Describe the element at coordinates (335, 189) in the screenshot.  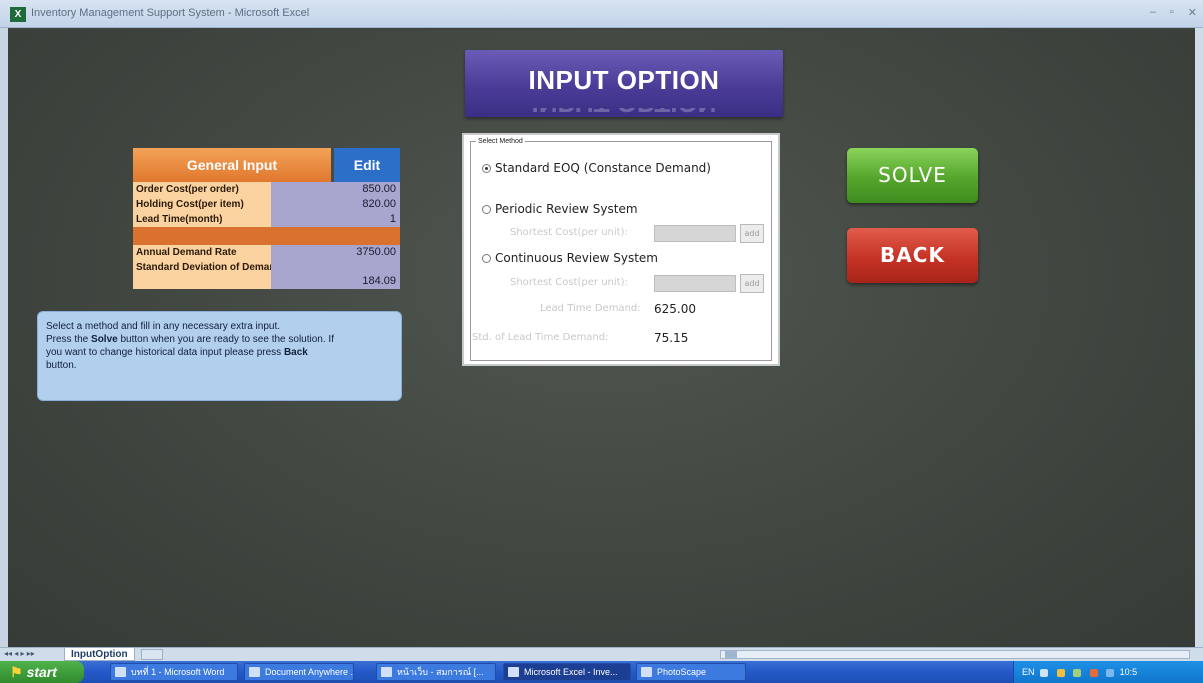
I see `order-cost-value: 850.00` at that location.